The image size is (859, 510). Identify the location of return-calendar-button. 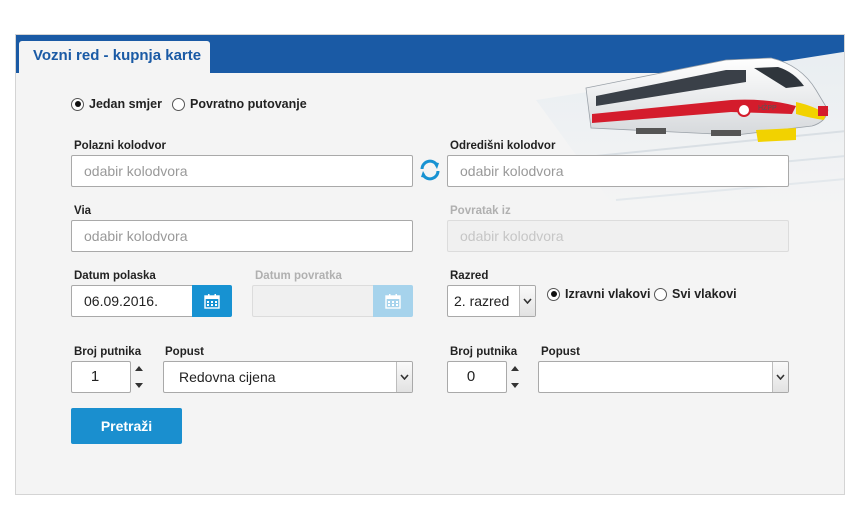
(393, 301).